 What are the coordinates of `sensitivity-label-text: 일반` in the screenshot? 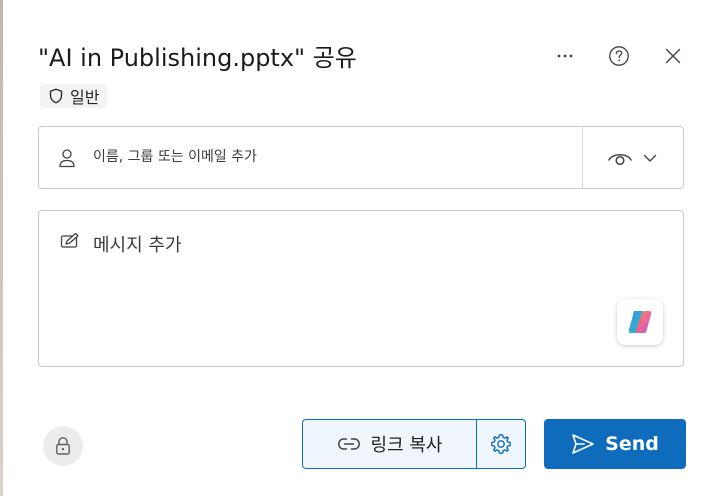 It's located at (85, 97).